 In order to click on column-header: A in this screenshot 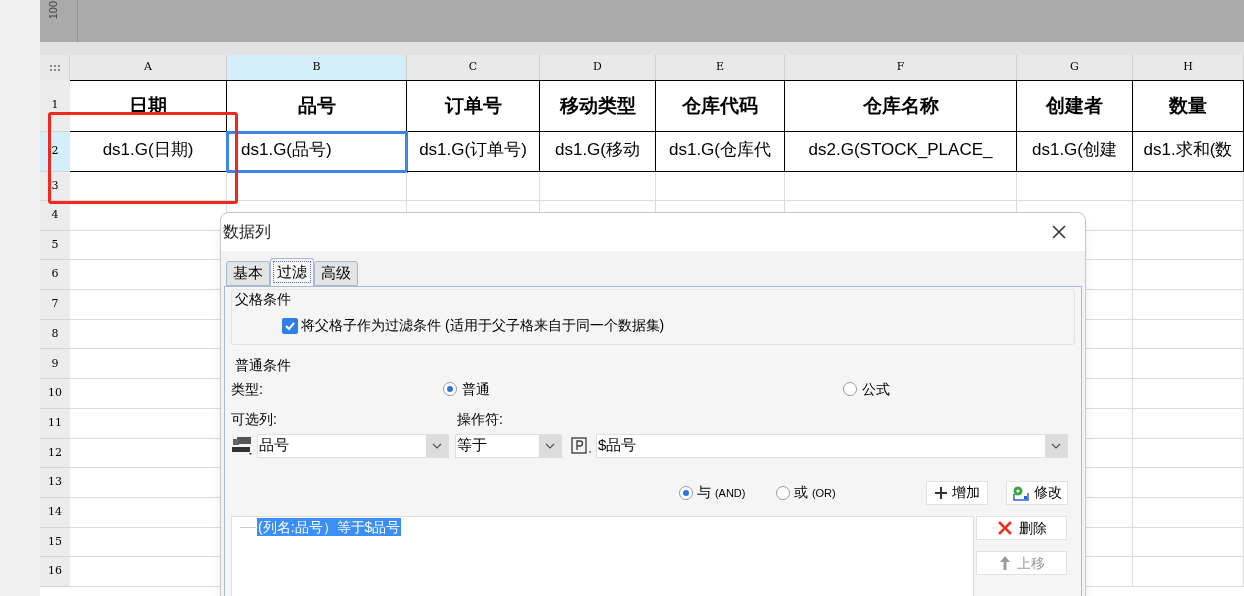, I will do `click(148, 67)`.